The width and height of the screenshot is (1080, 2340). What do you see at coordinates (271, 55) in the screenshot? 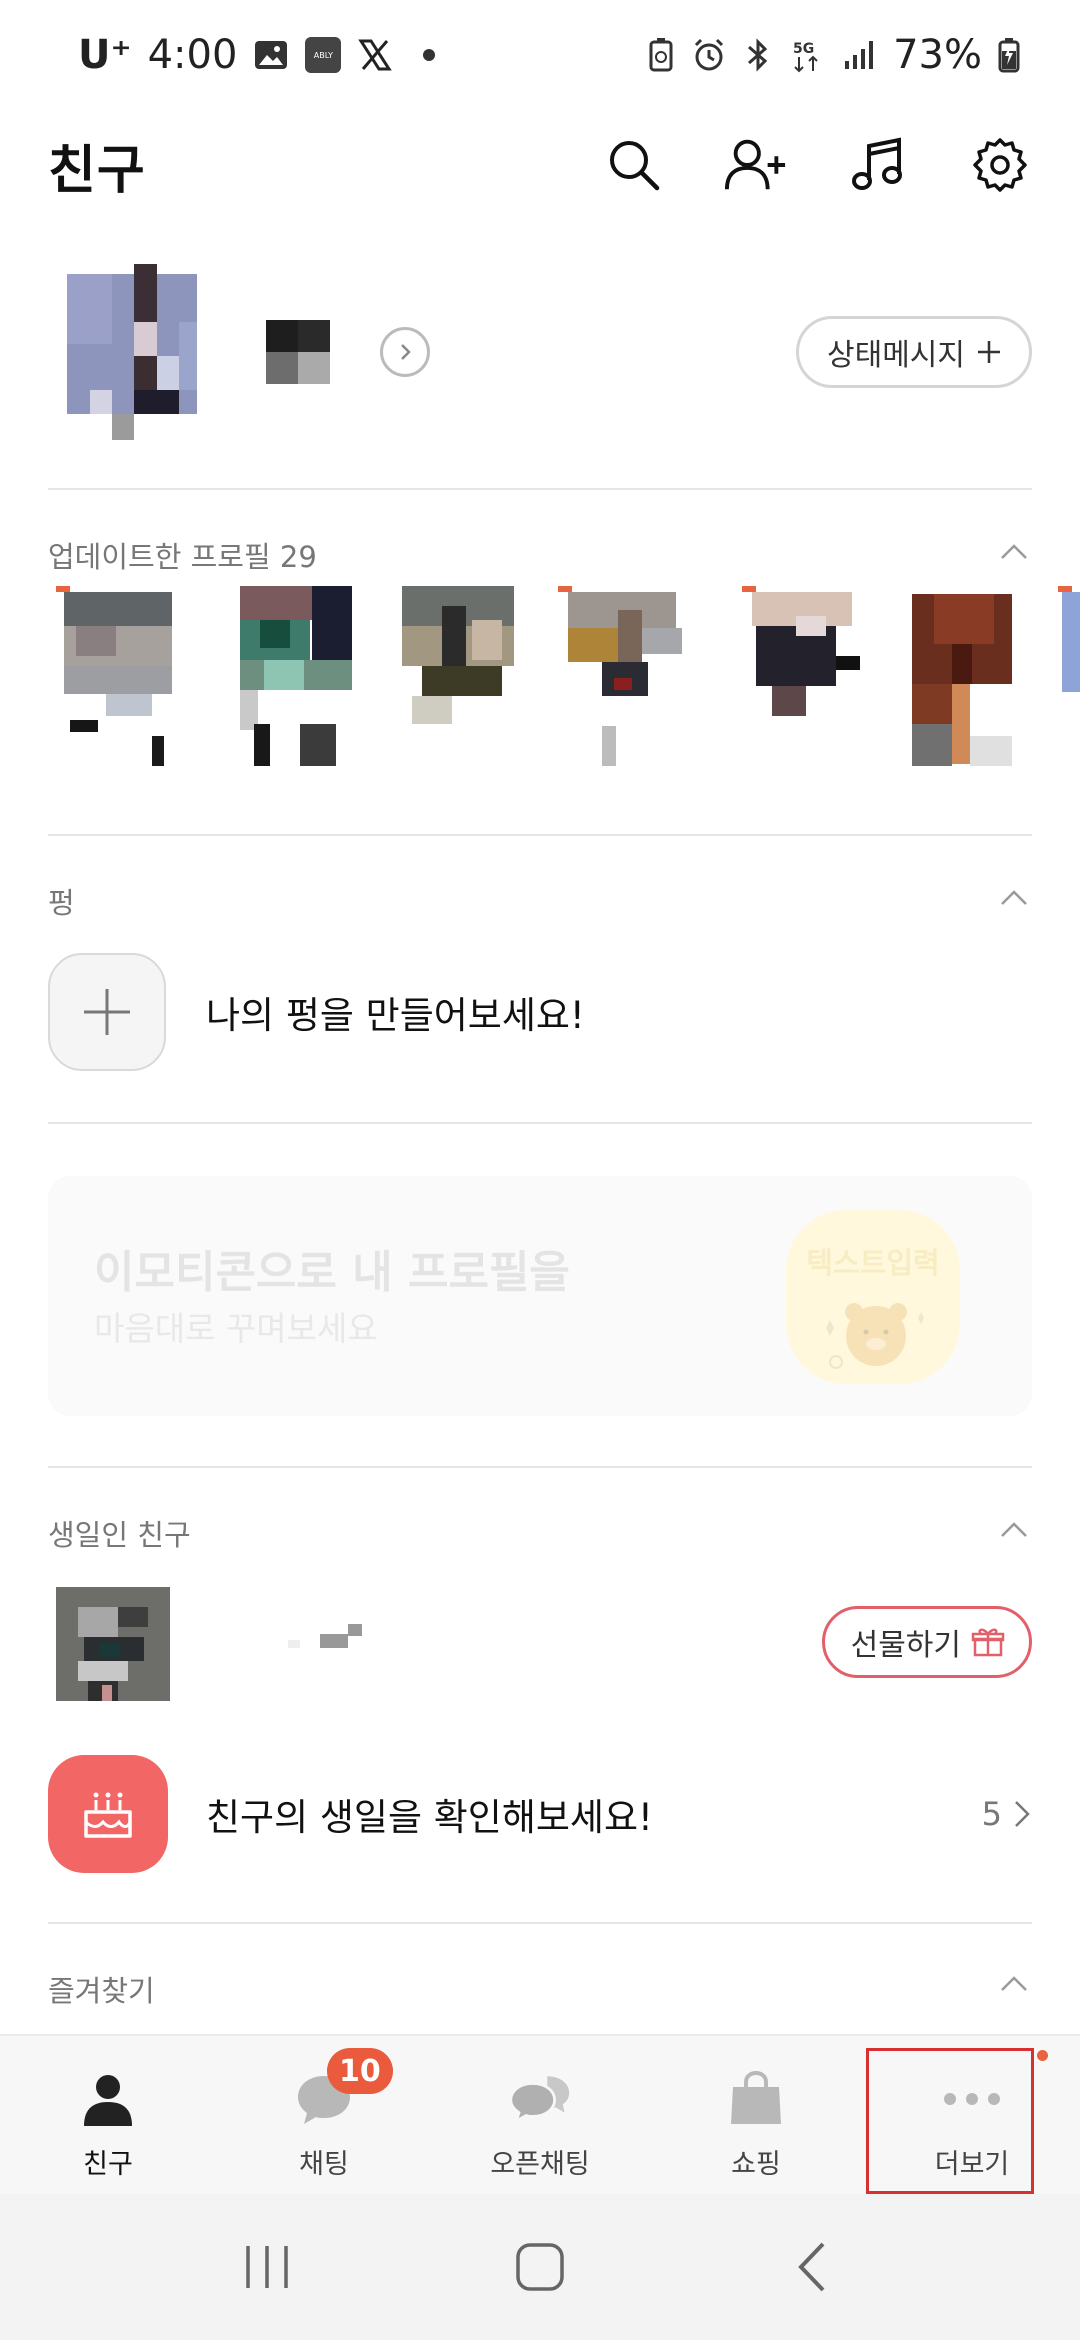
I see `gallery-icon` at bounding box center [271, 55].